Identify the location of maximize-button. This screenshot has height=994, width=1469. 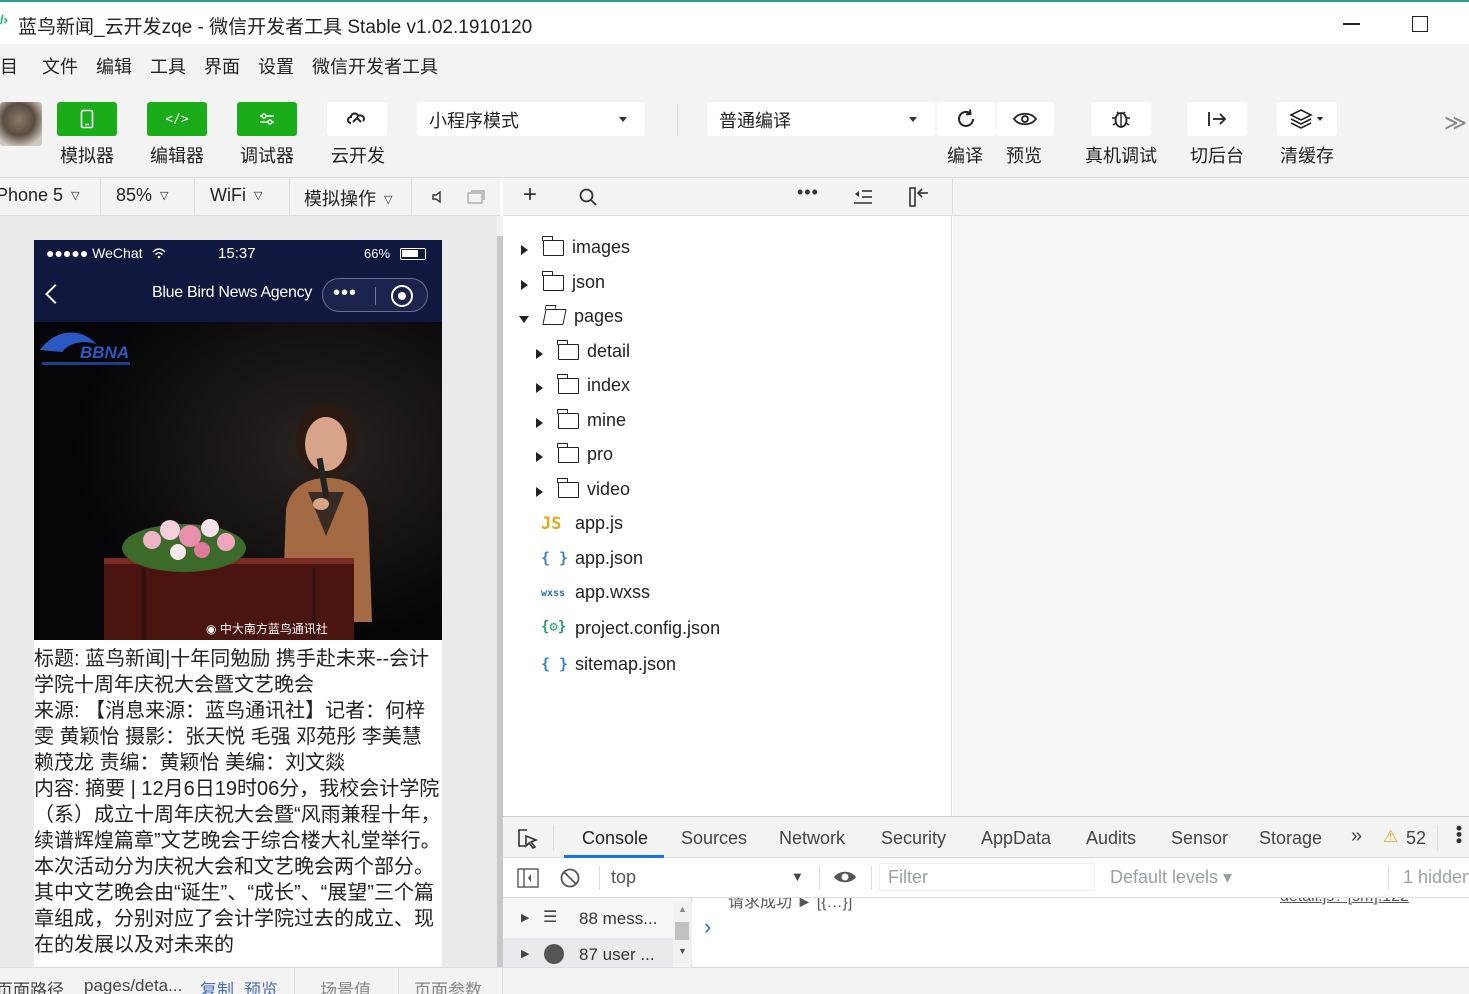
(1420, 24).